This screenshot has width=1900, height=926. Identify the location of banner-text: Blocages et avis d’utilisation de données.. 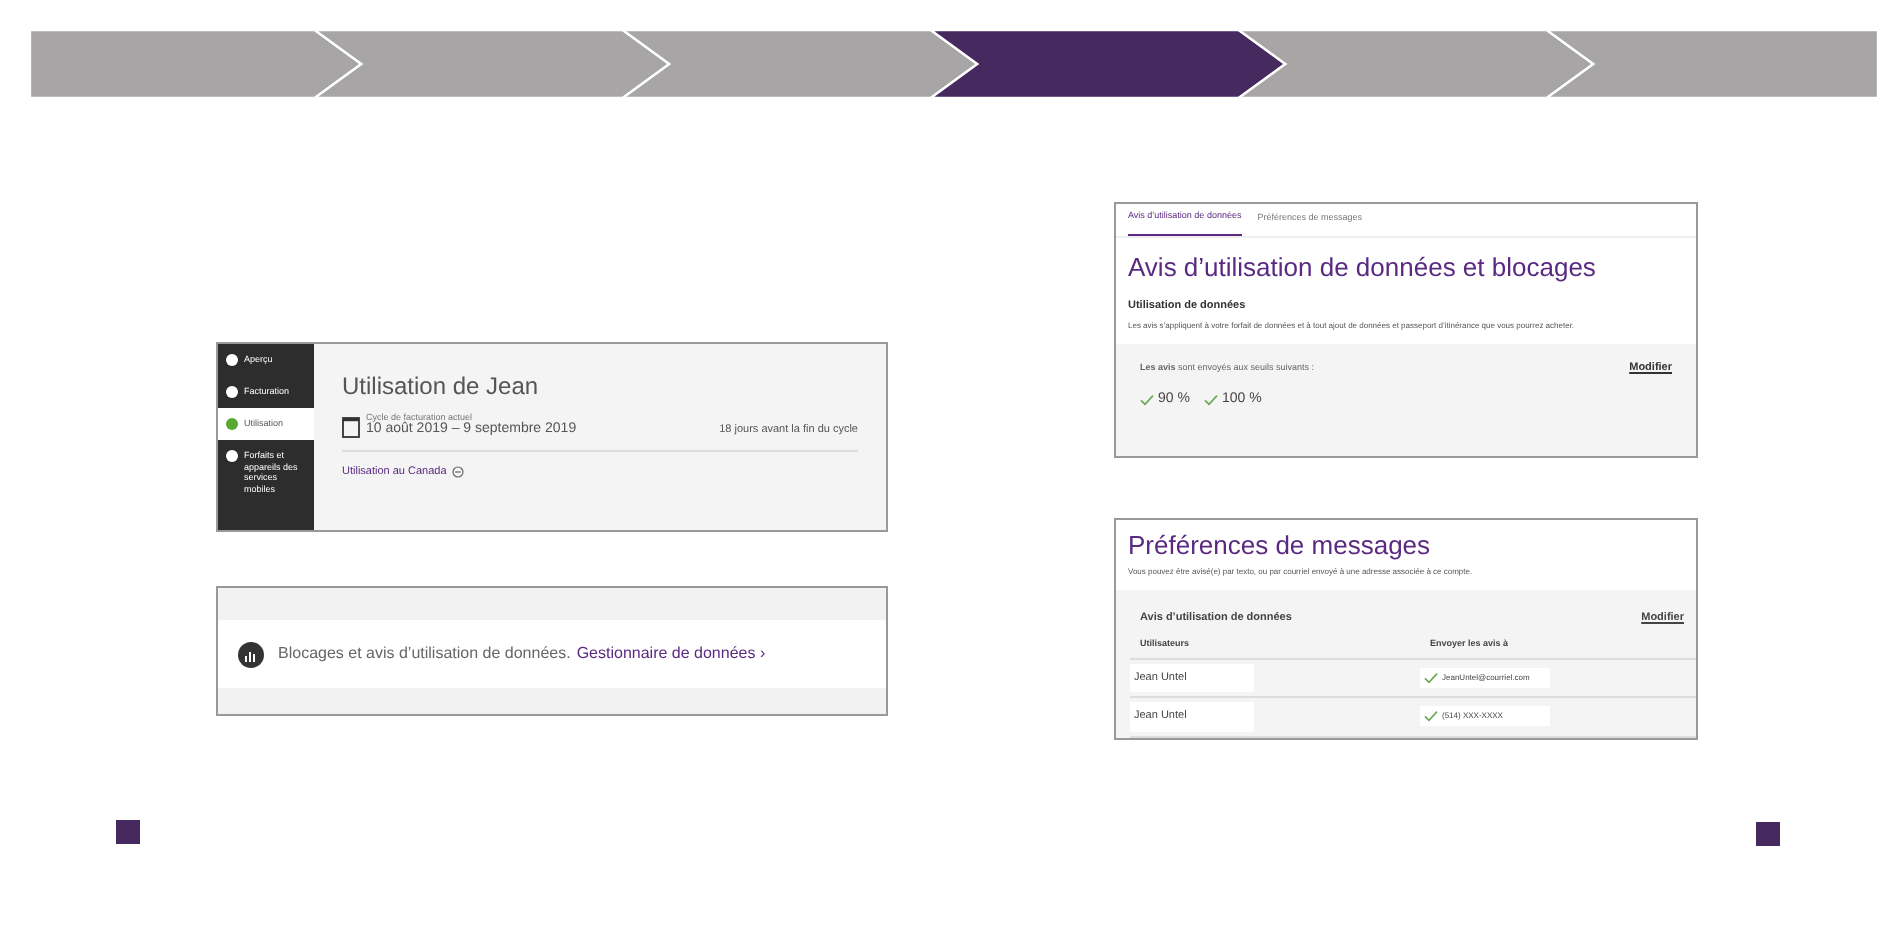
(424, 654).